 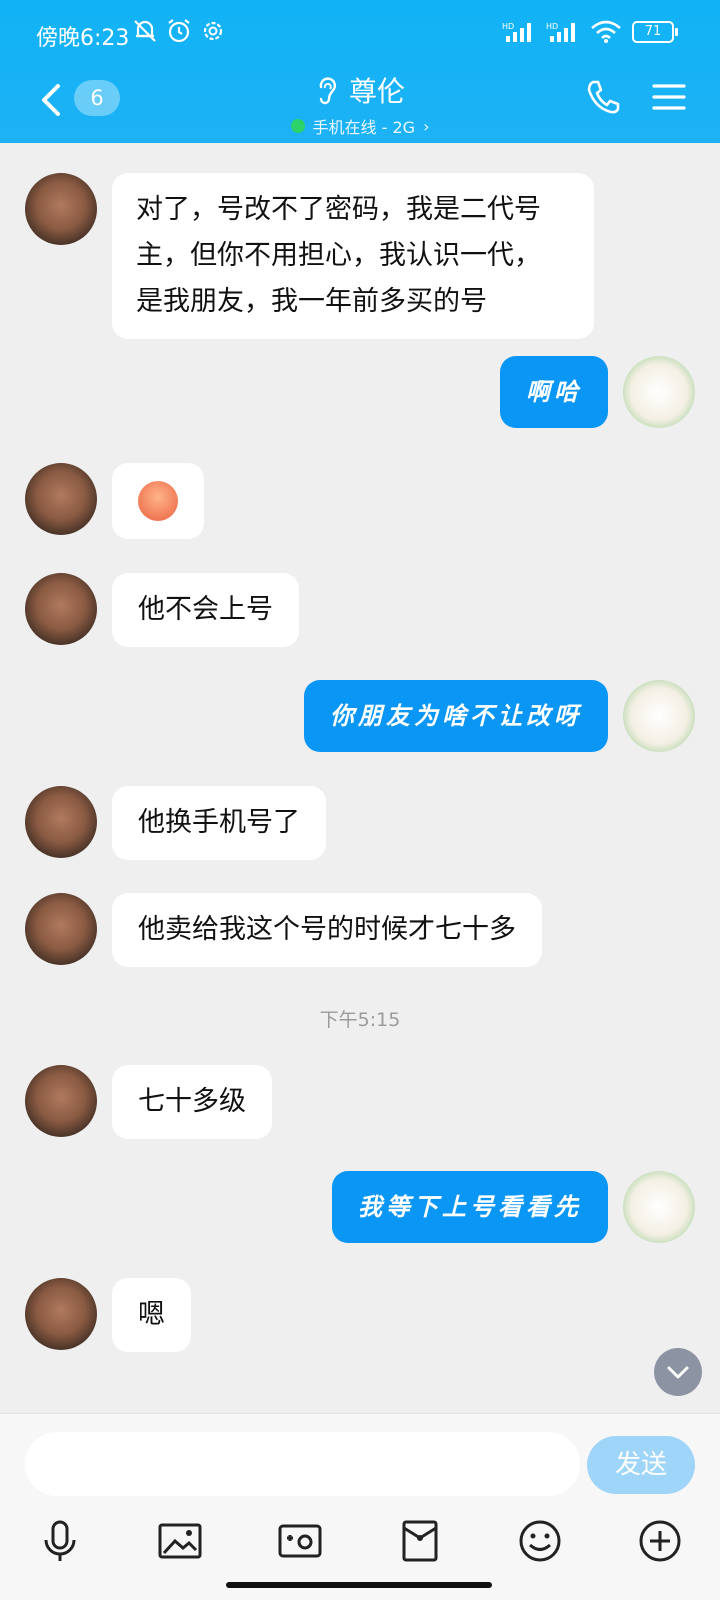 What do you see at coordinates (603, 97) in the screenshot?
I see `phone-call-icon` at bounding box center [603, 97].